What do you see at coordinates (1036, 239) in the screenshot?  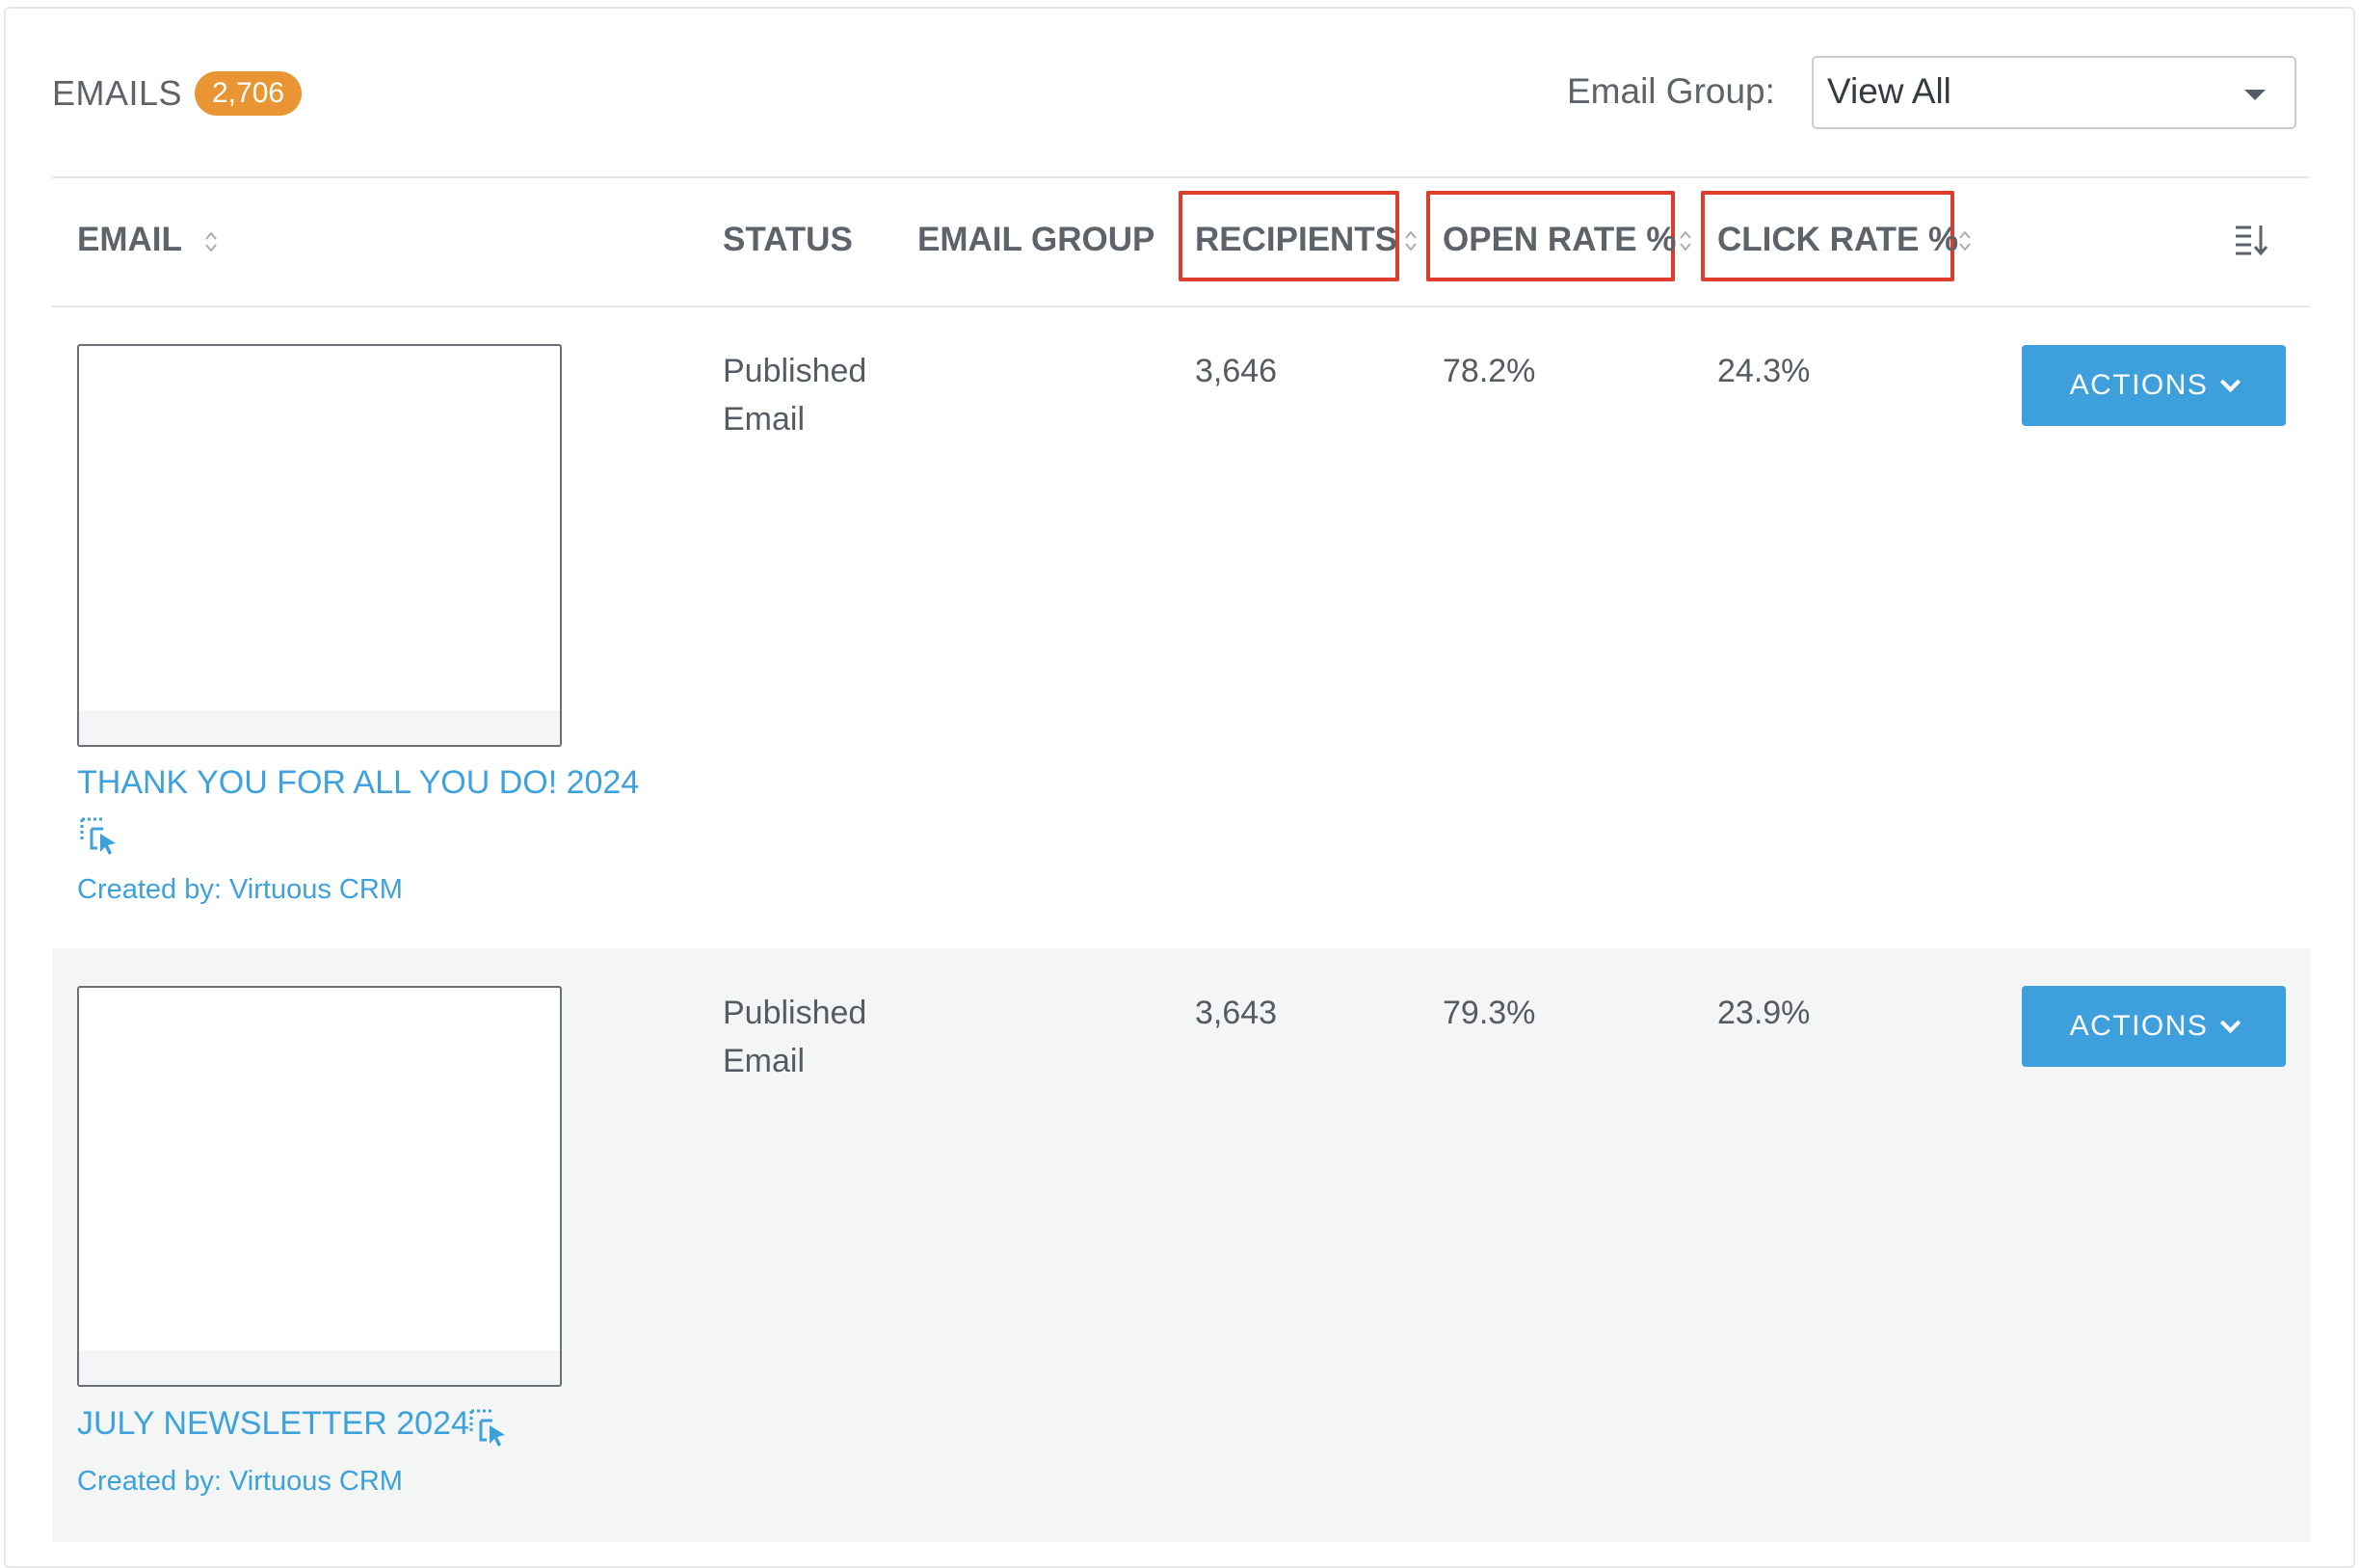 I see `column-header-email-group: EMAIL GROUP` at bounding box center [1036, 239].